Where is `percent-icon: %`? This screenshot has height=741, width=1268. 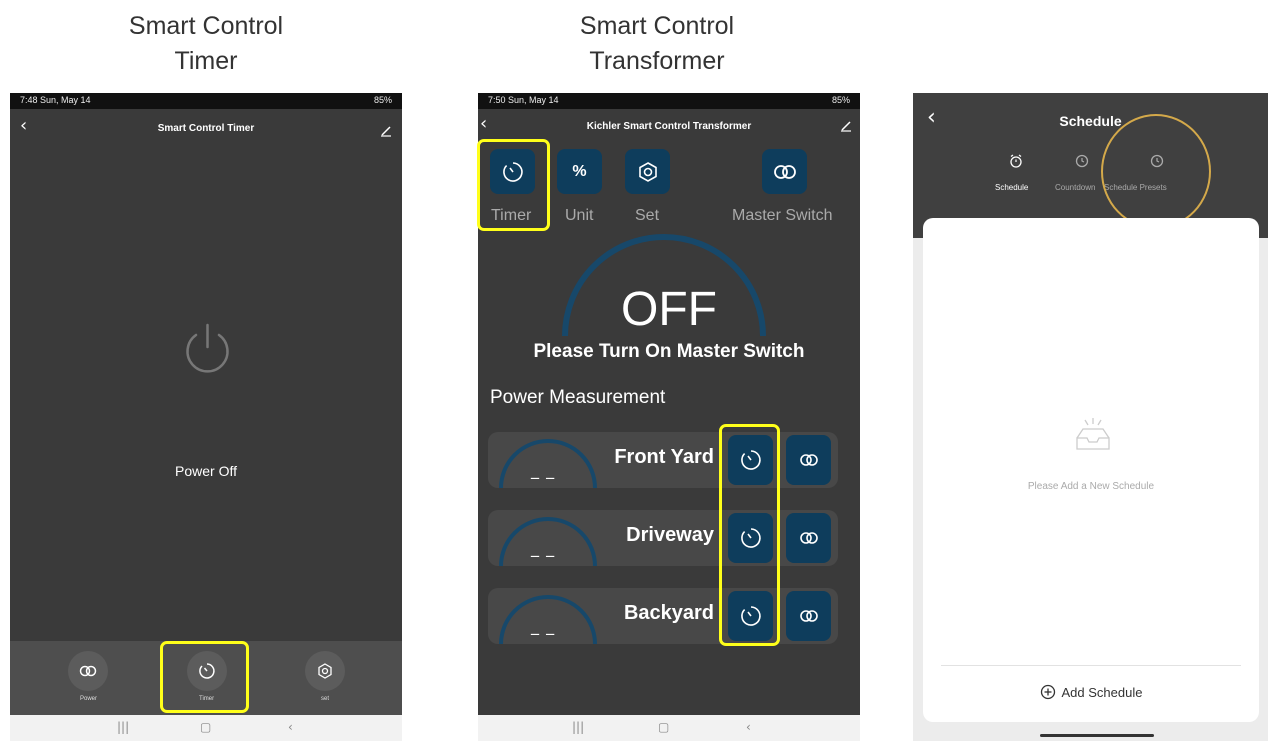
percent-icon: % is located at coordinates (579, 171).